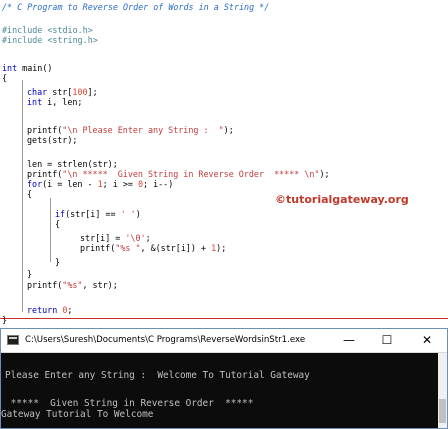 This screenshot has height=429, width=448. I want to click on code-include-stdio: #include <stdio.h>, so click(47, 30).